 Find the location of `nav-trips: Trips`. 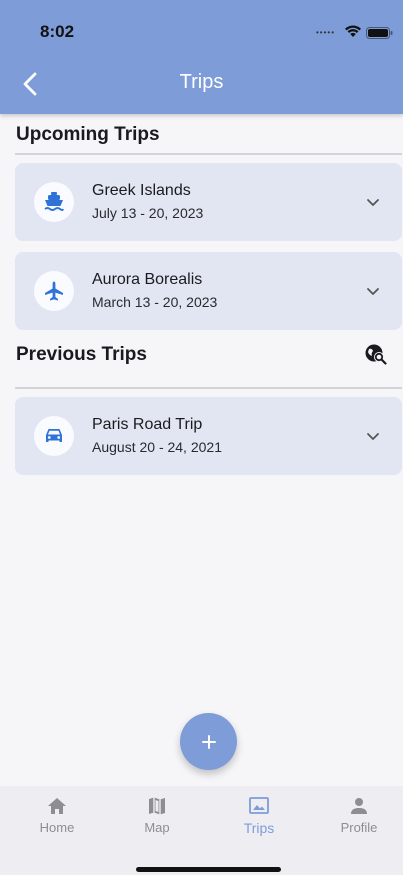

nav-trips: Trips is located at coordinates (259, 816).